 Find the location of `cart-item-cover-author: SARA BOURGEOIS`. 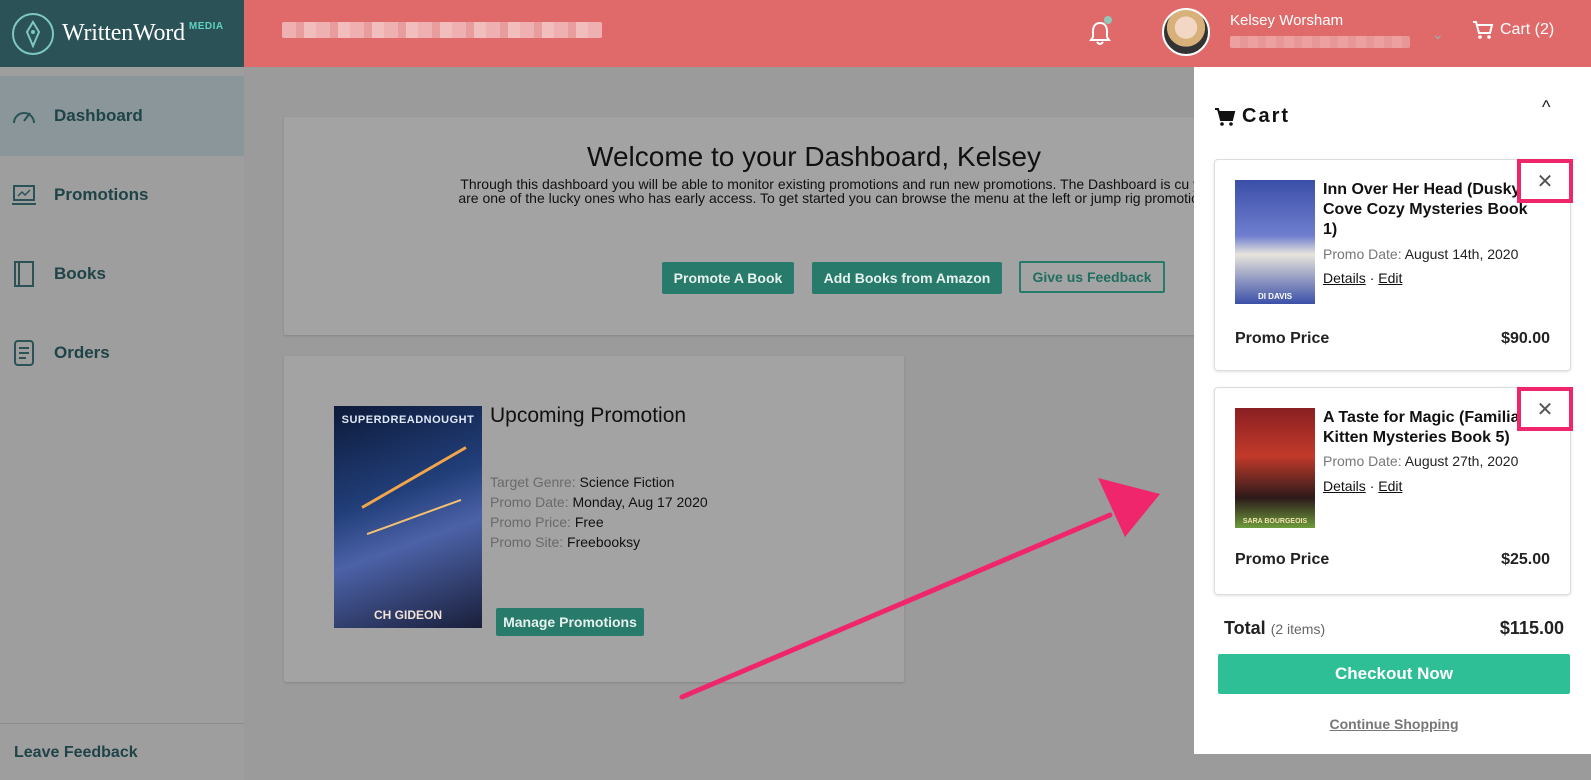

cart-item-cover-author: SARA BOURGEOIS is located at coordinates (1275, 521).